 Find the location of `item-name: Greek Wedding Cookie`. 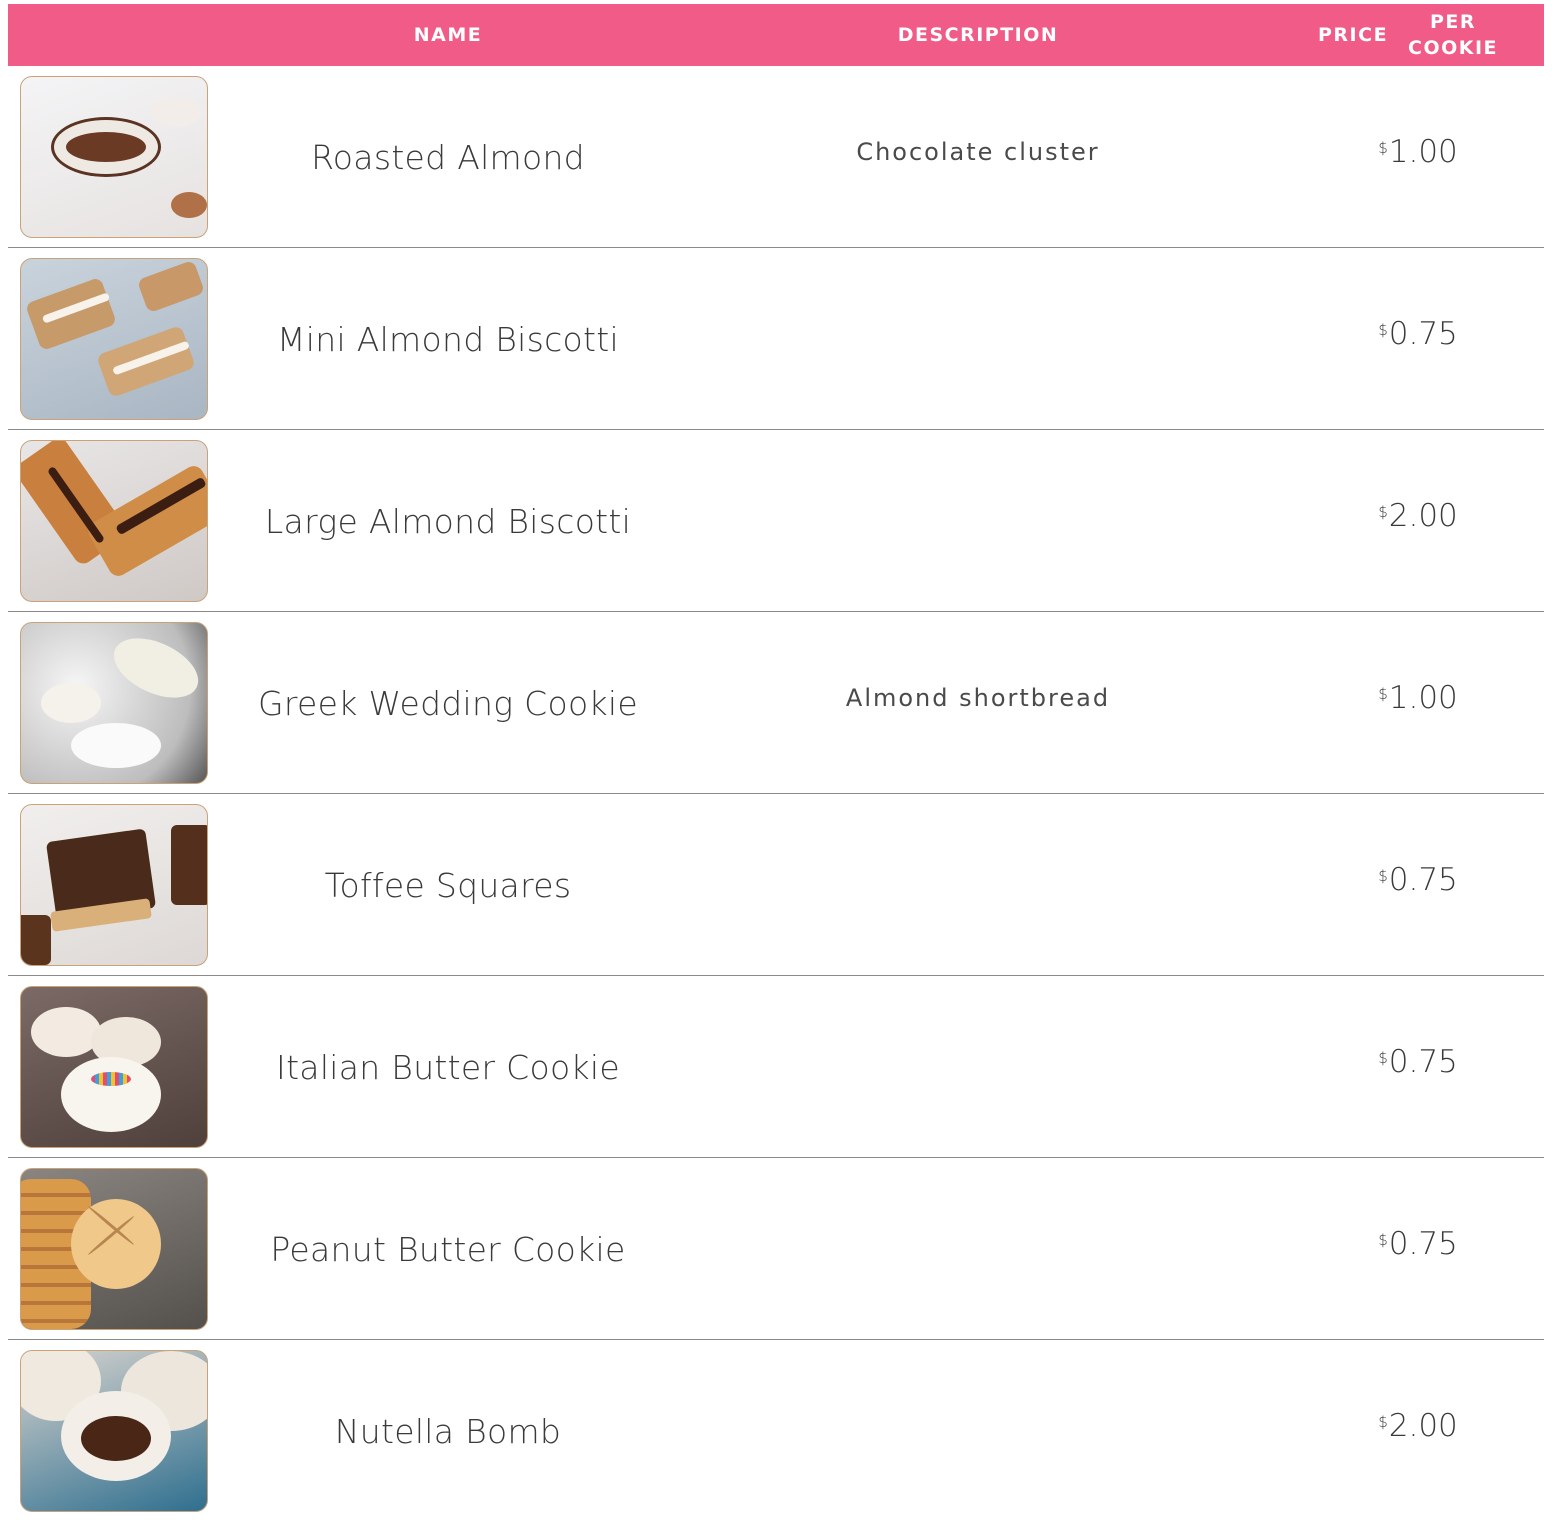

item-name: Greek Wedding Cookie is located at coordinates (448, 703).